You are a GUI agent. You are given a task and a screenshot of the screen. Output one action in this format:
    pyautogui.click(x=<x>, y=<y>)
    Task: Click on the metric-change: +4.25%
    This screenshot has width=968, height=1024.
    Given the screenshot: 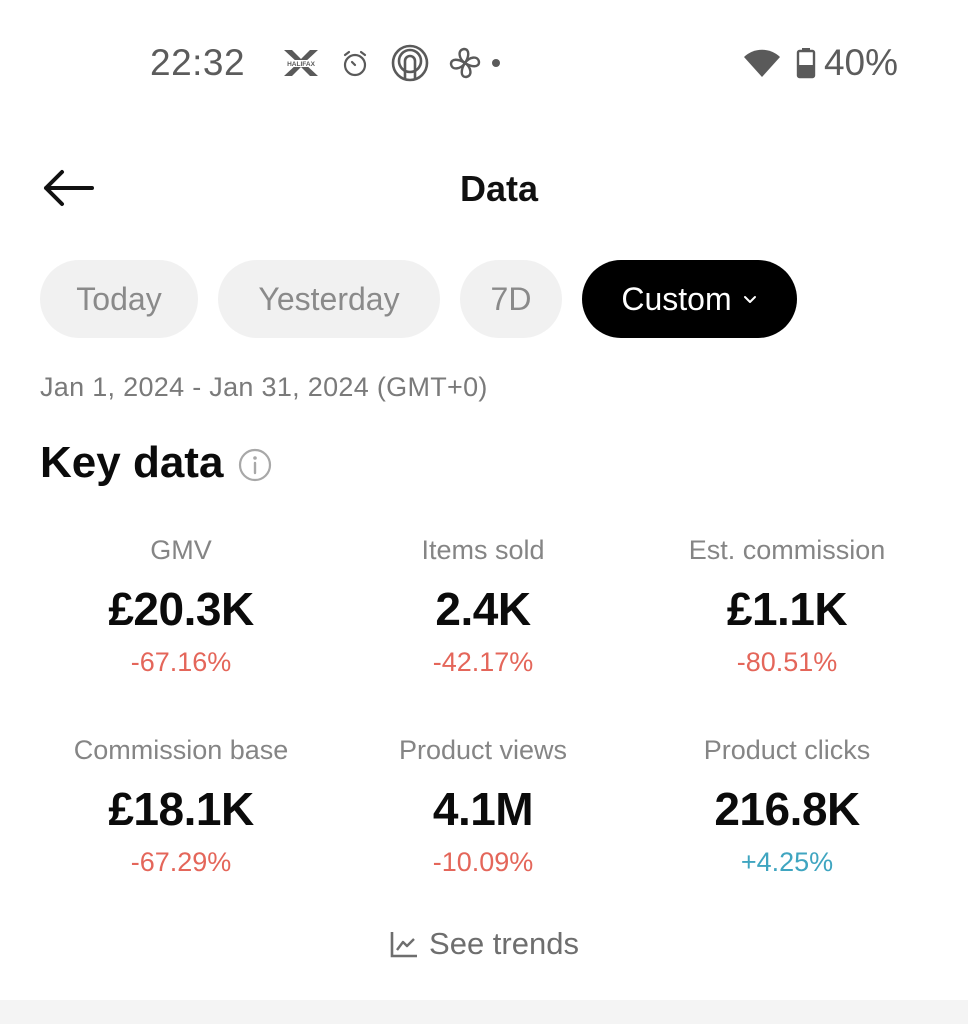 What is the action you would take?
    pyautogui.click(x=787, y=862)
    